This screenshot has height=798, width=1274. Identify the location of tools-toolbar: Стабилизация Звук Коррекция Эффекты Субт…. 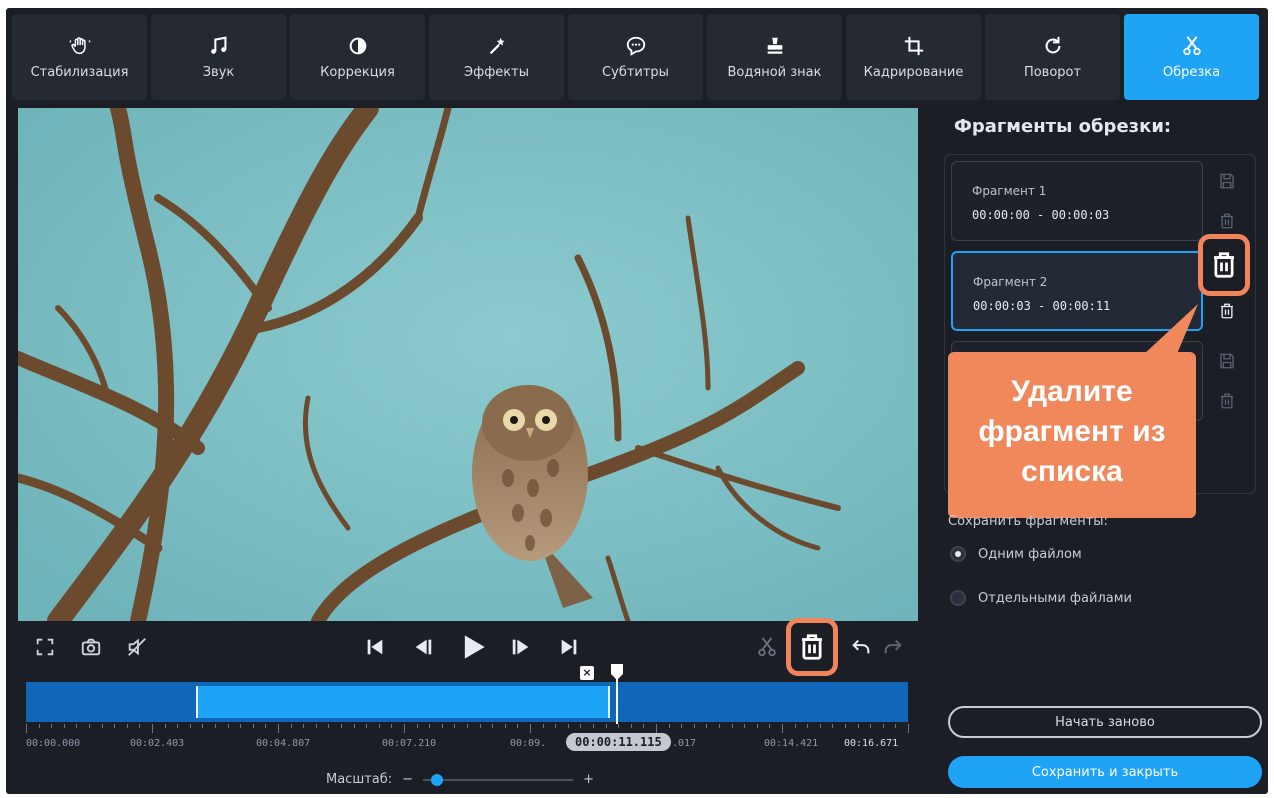
(637, 57).